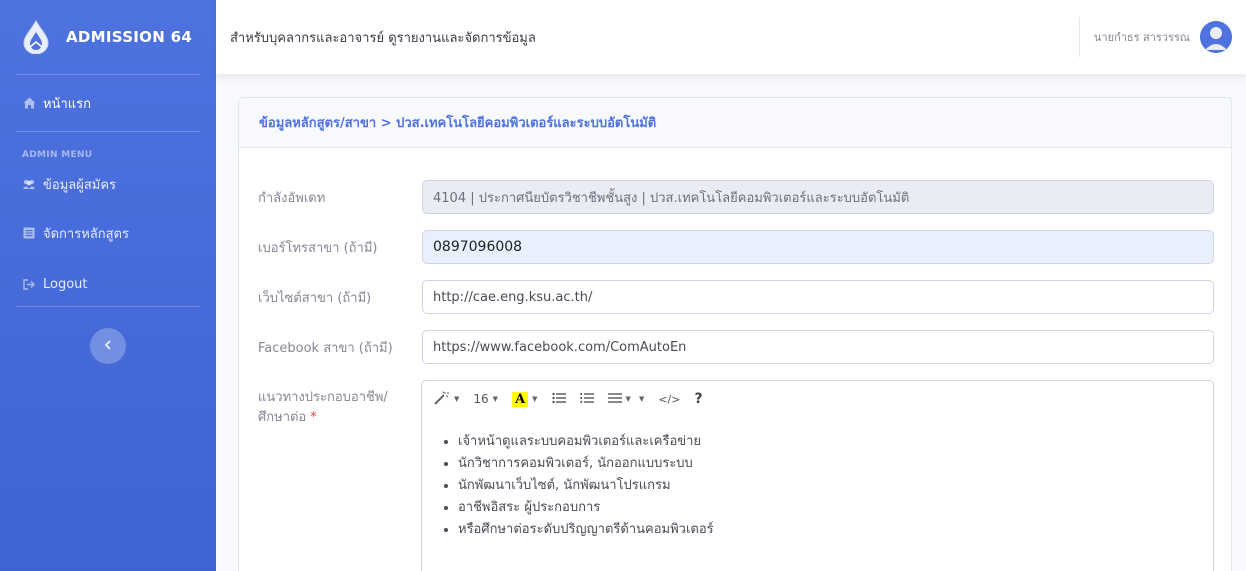 The width and height of the screenshot is (1246, 571). I want to click on chevron-left-icon, so click(108, 346).